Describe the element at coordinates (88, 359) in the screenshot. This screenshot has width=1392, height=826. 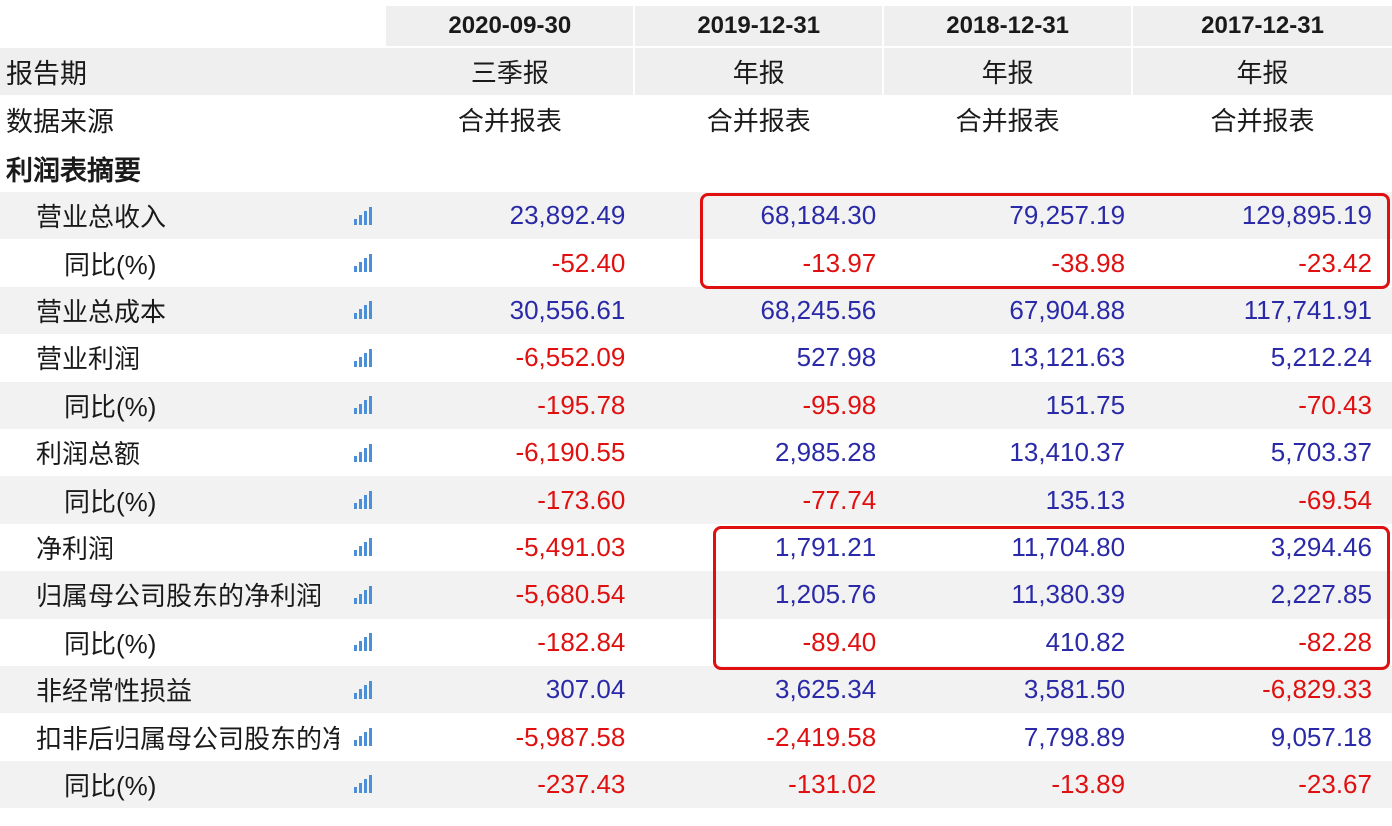
I see `row-label: 营业利润` at that location.